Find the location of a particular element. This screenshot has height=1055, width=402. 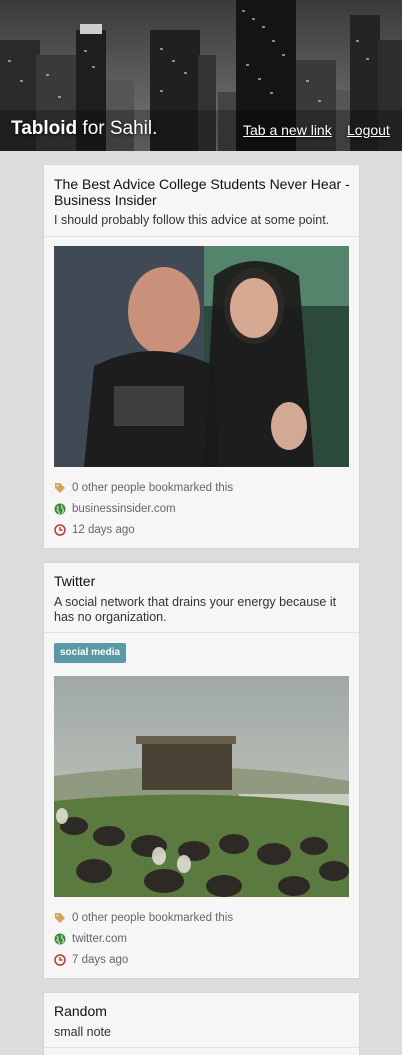

tag-badge-social-media: social media is located at coordinates (90, 653).